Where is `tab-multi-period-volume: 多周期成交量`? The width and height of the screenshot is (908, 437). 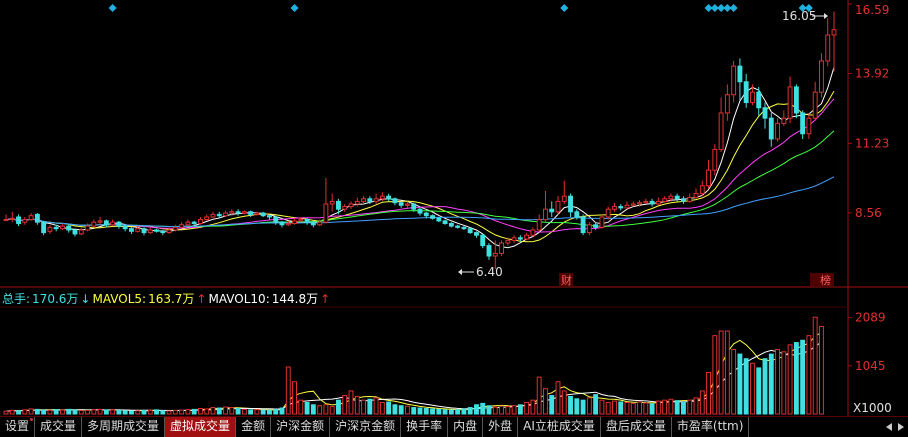 tab-multi-period-volume: 多周期成交量 is located at coordinates (124, 427).